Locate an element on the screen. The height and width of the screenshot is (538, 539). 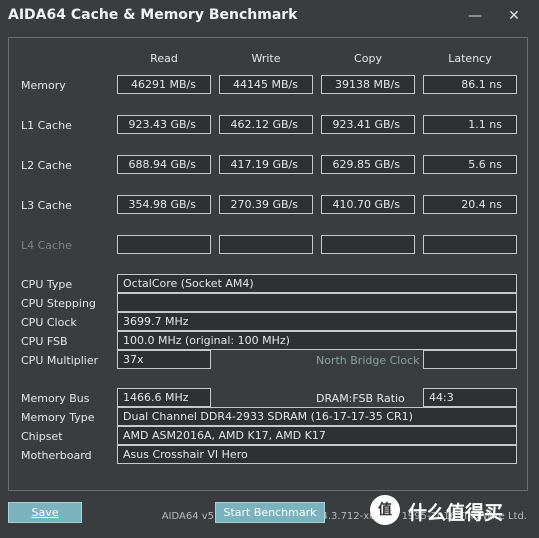
start-benchmark-button: Start Benchmark is located at coordinates (270, 512).